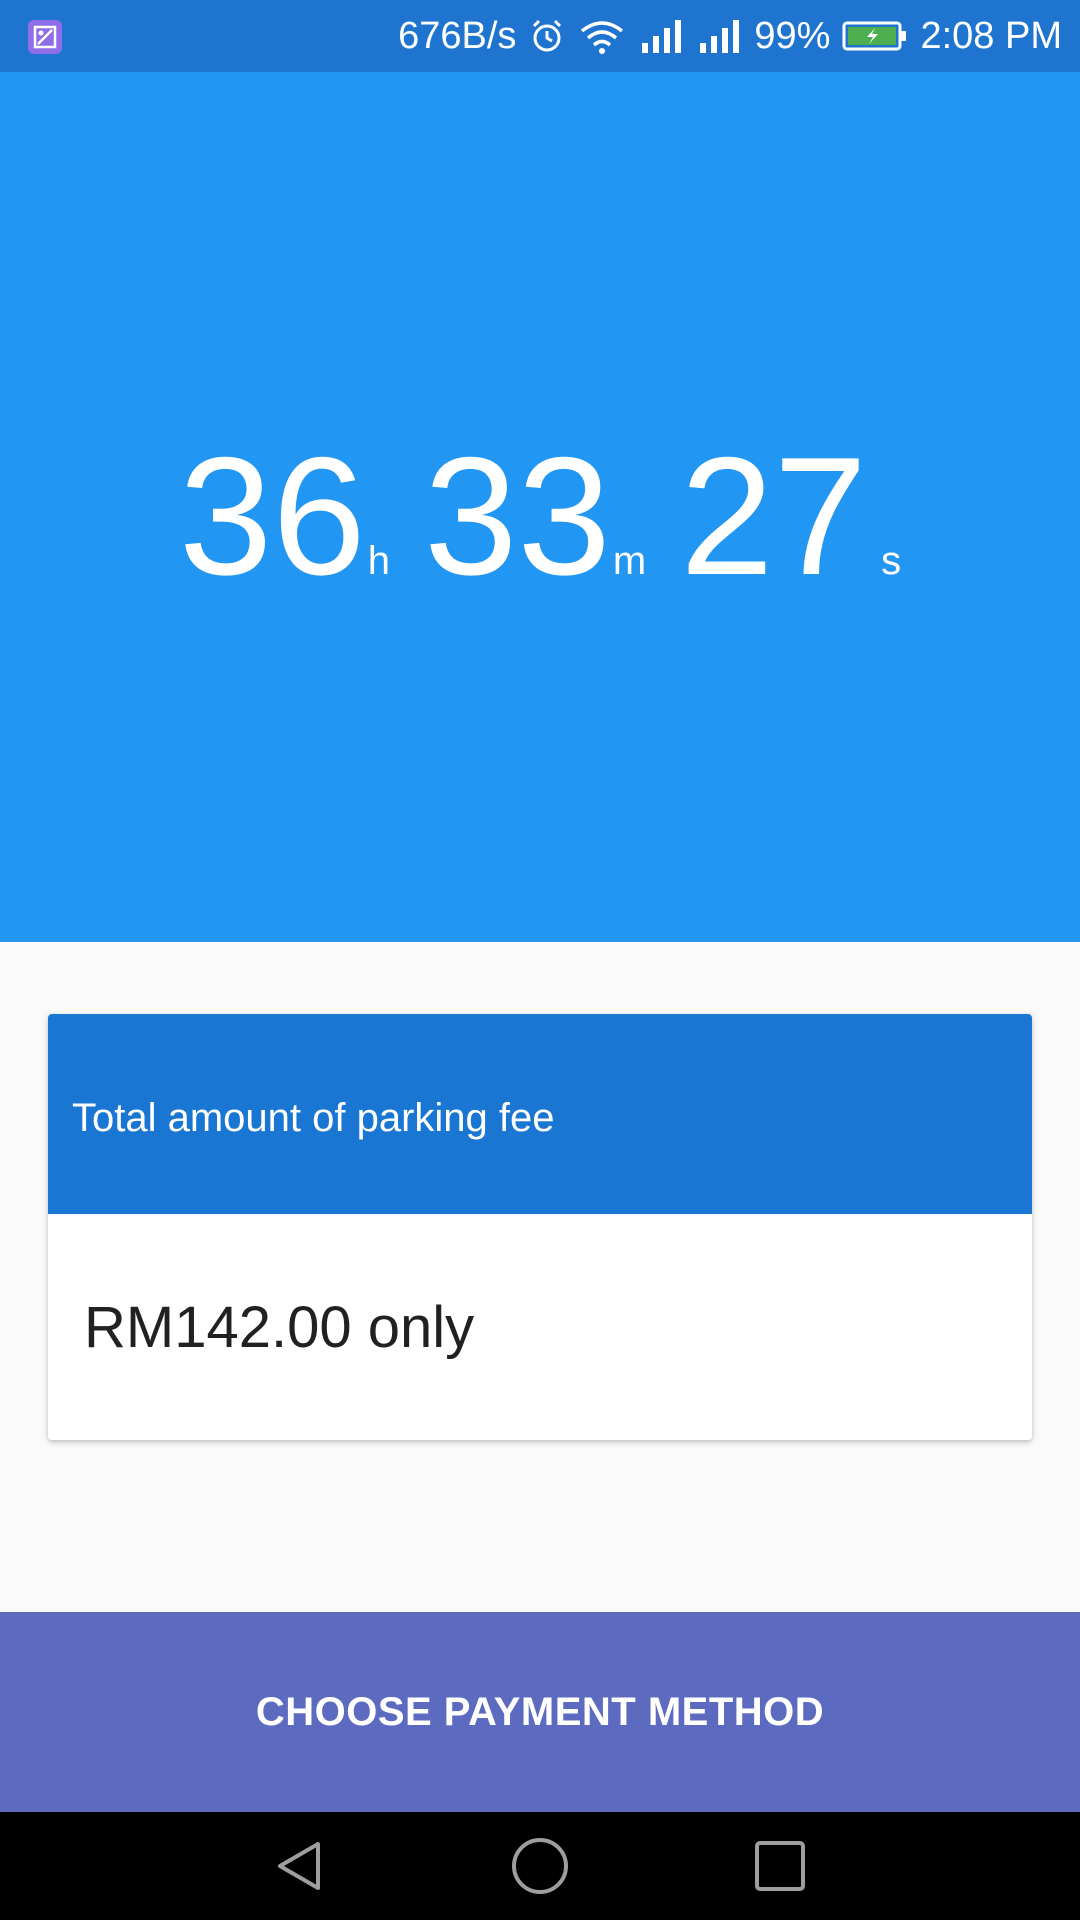 The height and width of the screenshot is (1920, 1080). I want to click on gallery-icon, so click(45, 37).